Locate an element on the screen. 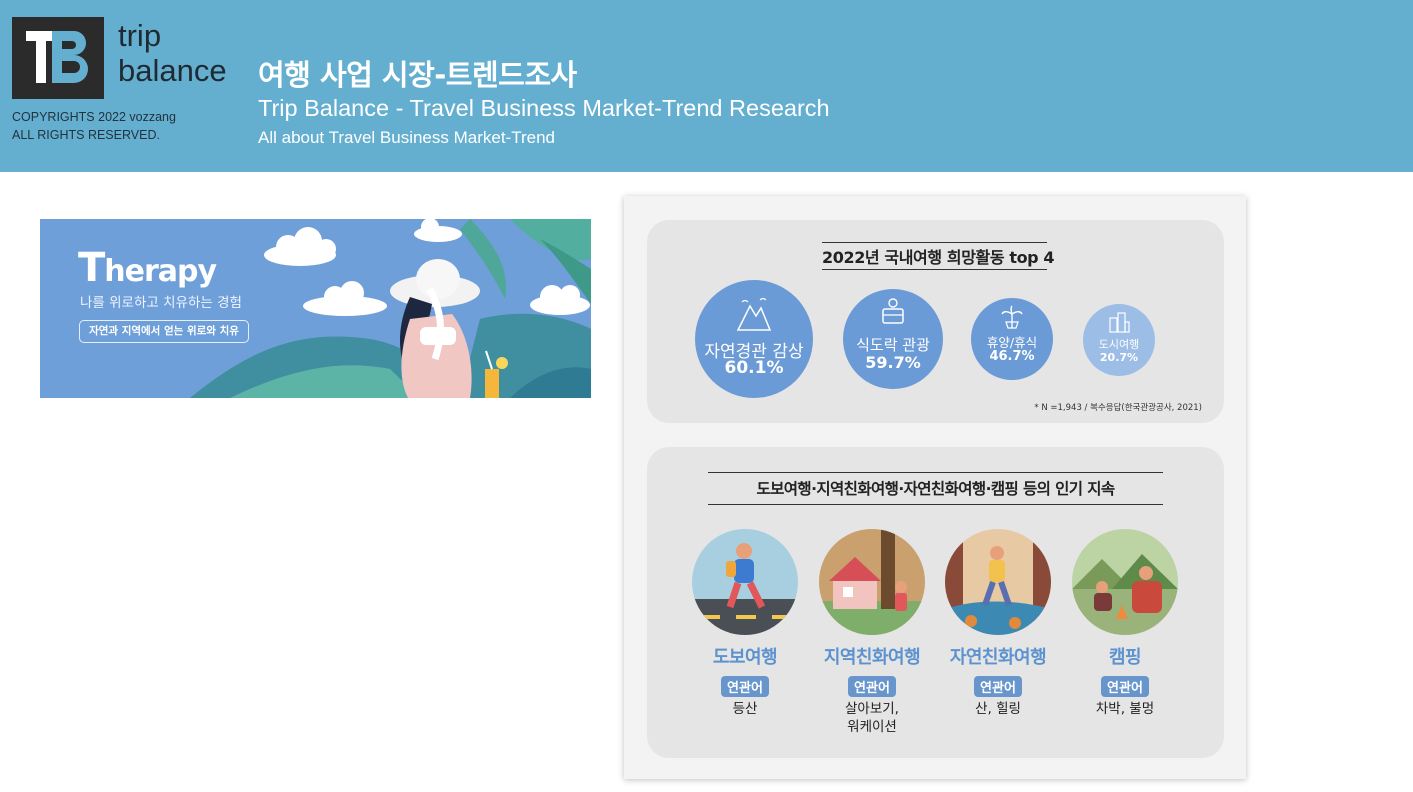 Image resolution: width=1413 pixels, height=792 pixels. logo is located at coordinates (58, 58).